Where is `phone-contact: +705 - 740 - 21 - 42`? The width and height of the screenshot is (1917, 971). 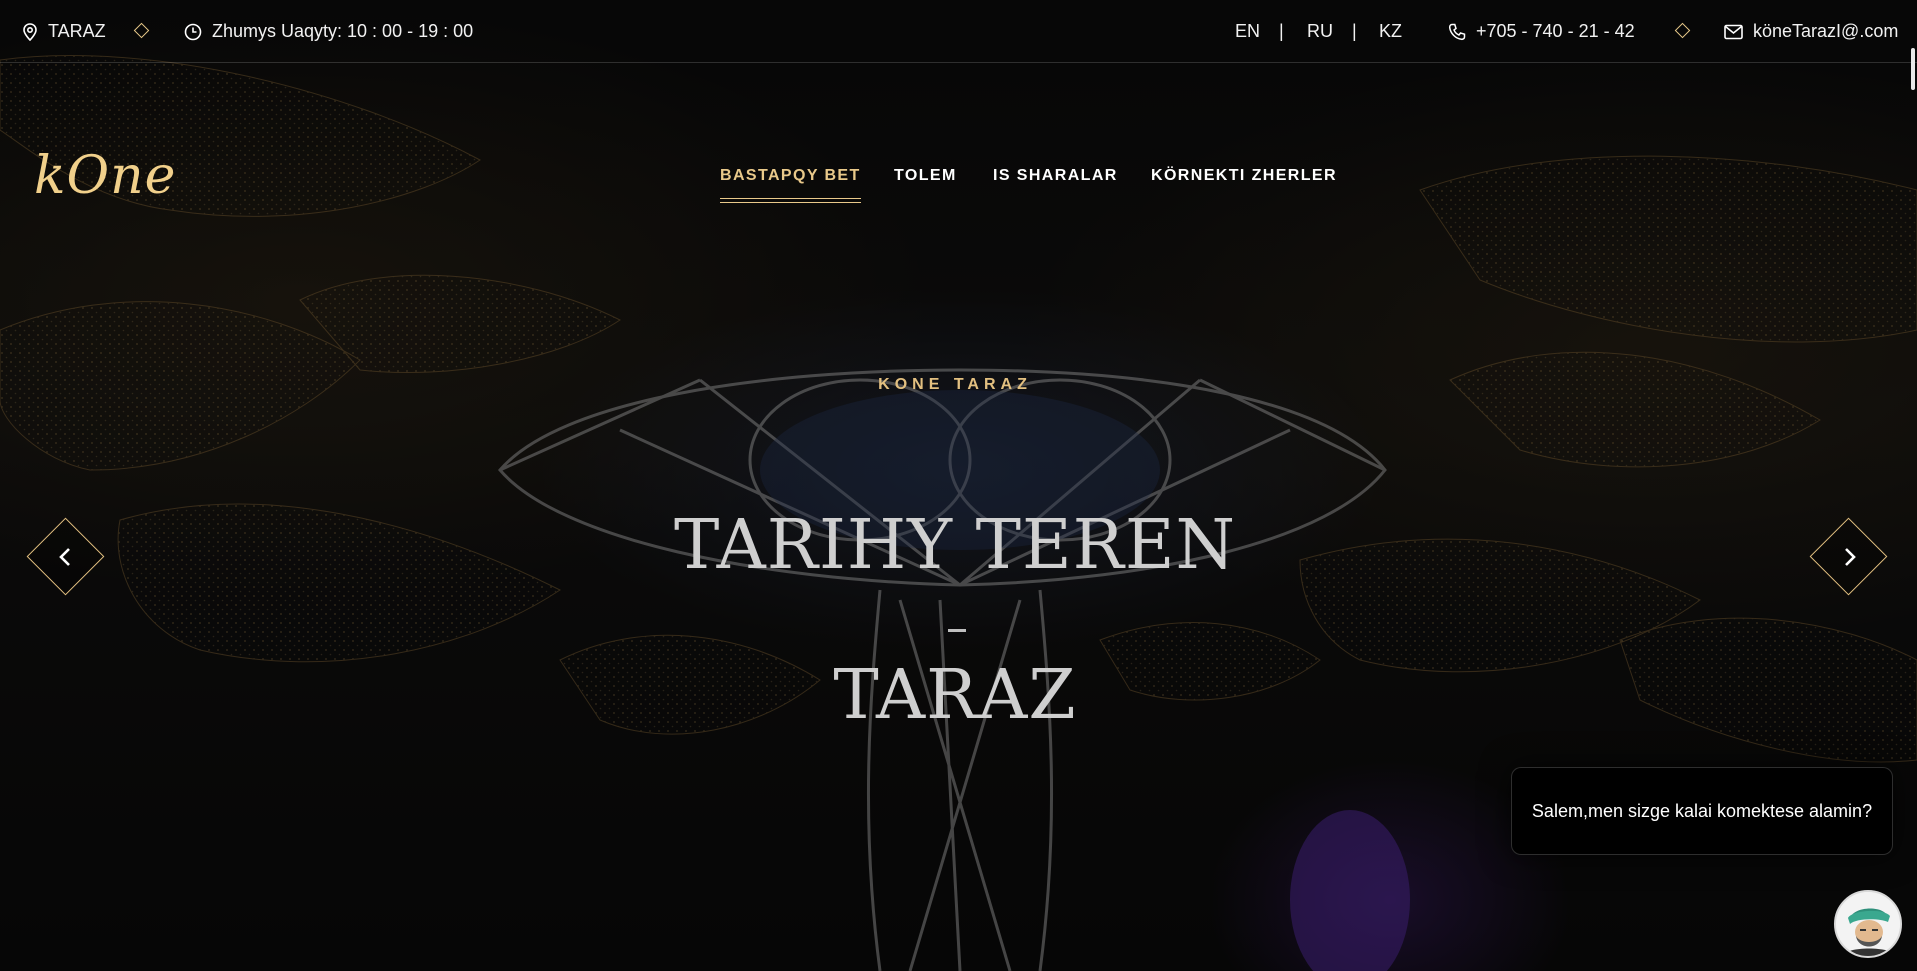 phone-contact: +705 - 740 - 21 - 42 is located at coordinates (1541, 31).